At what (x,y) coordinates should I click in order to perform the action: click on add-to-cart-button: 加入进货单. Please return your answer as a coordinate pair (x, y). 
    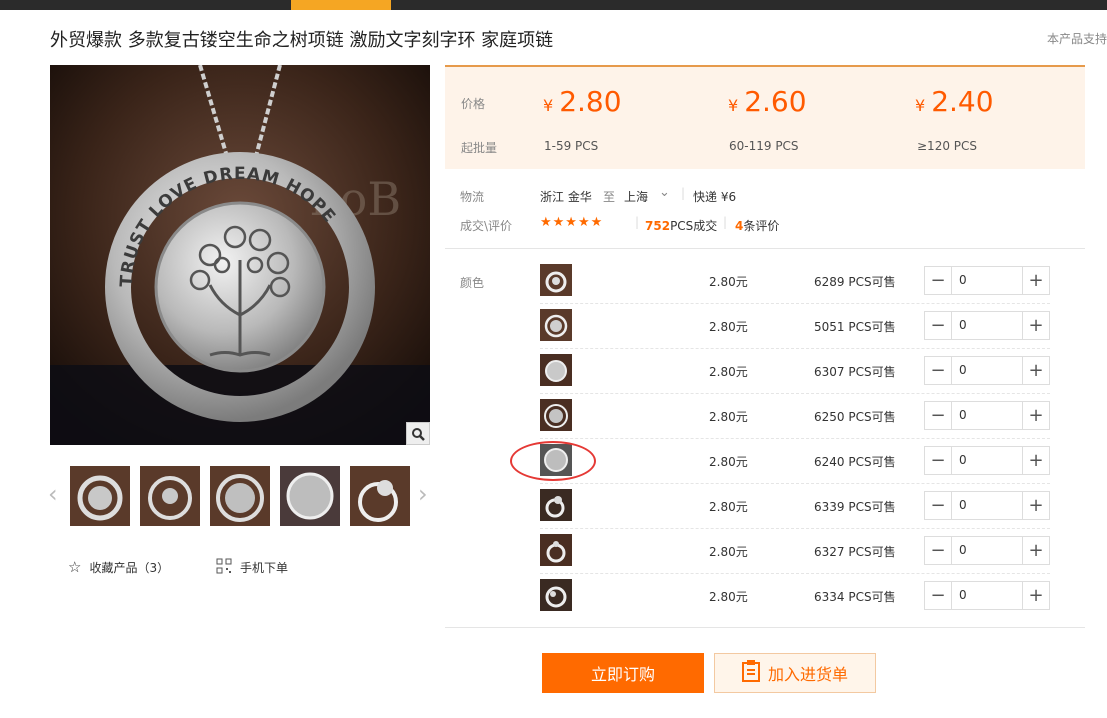
    Looking at the image, I should click on (795, 673).